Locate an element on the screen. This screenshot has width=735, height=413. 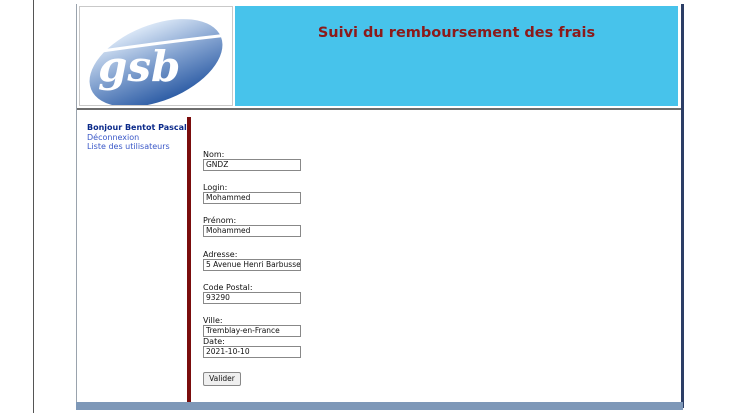
page-left-rule is located at coordinates (33, 206).